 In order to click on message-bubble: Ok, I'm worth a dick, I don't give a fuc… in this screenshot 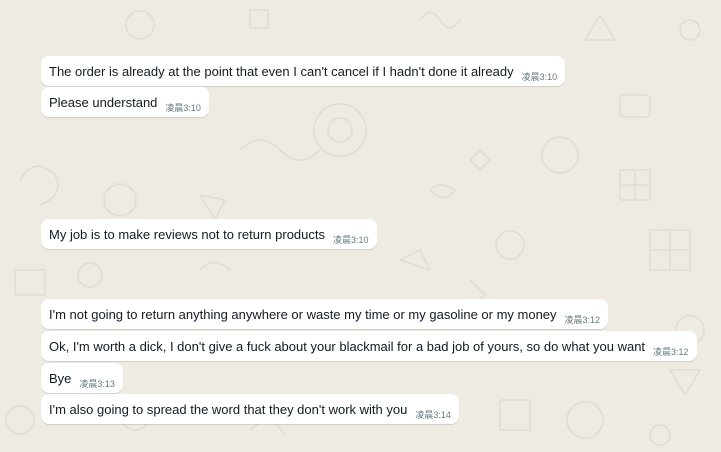, I will do `click(369, 346)`.